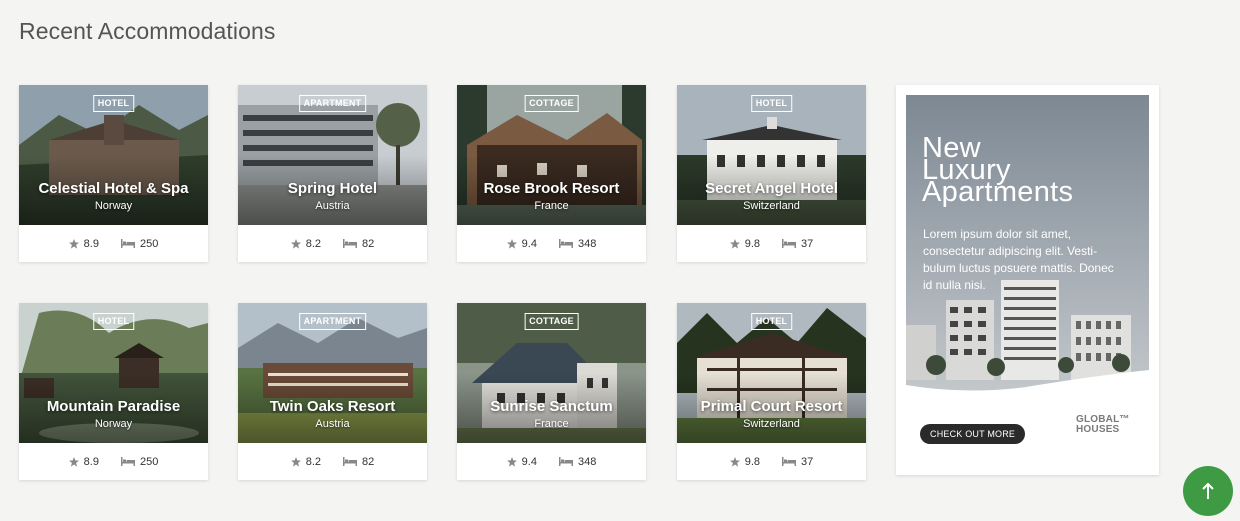 Image resolution: width=1240 pixels, height=521 pixels. I want to click on accommodation-card: Cottage Rose Brook Resort France 9.4 348, so click(551, 173).